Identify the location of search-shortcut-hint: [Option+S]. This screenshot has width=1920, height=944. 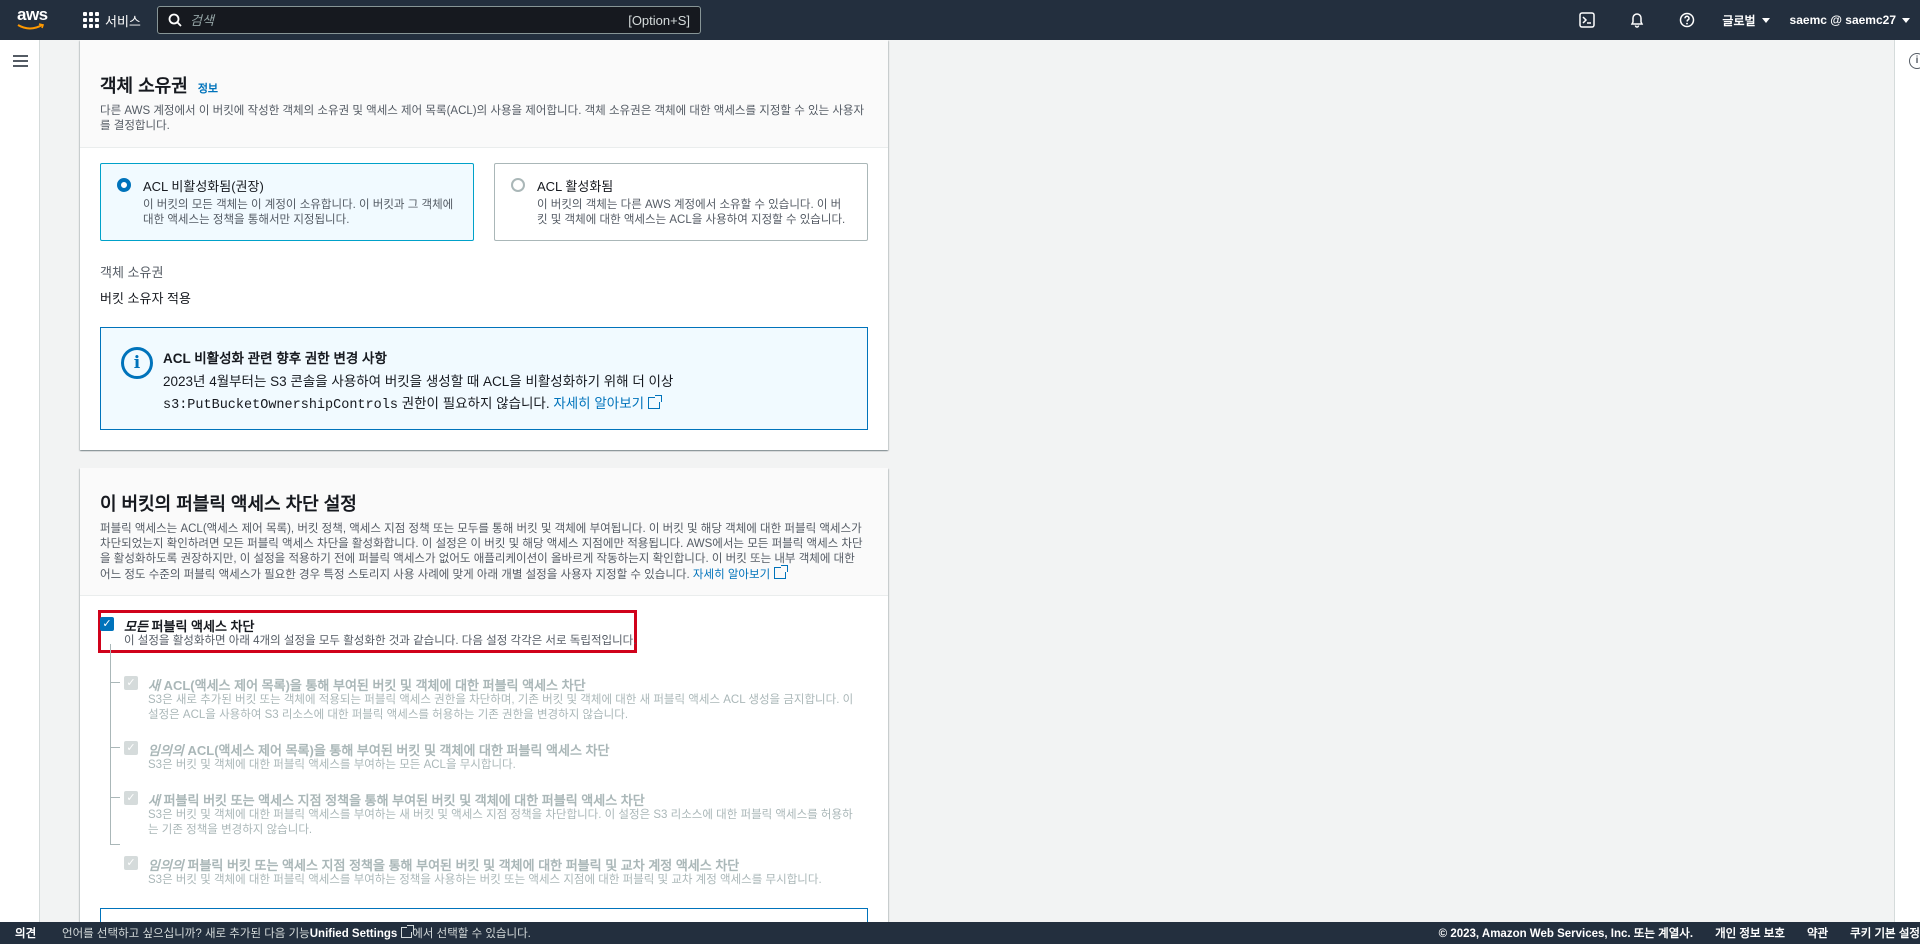
(659, 20).